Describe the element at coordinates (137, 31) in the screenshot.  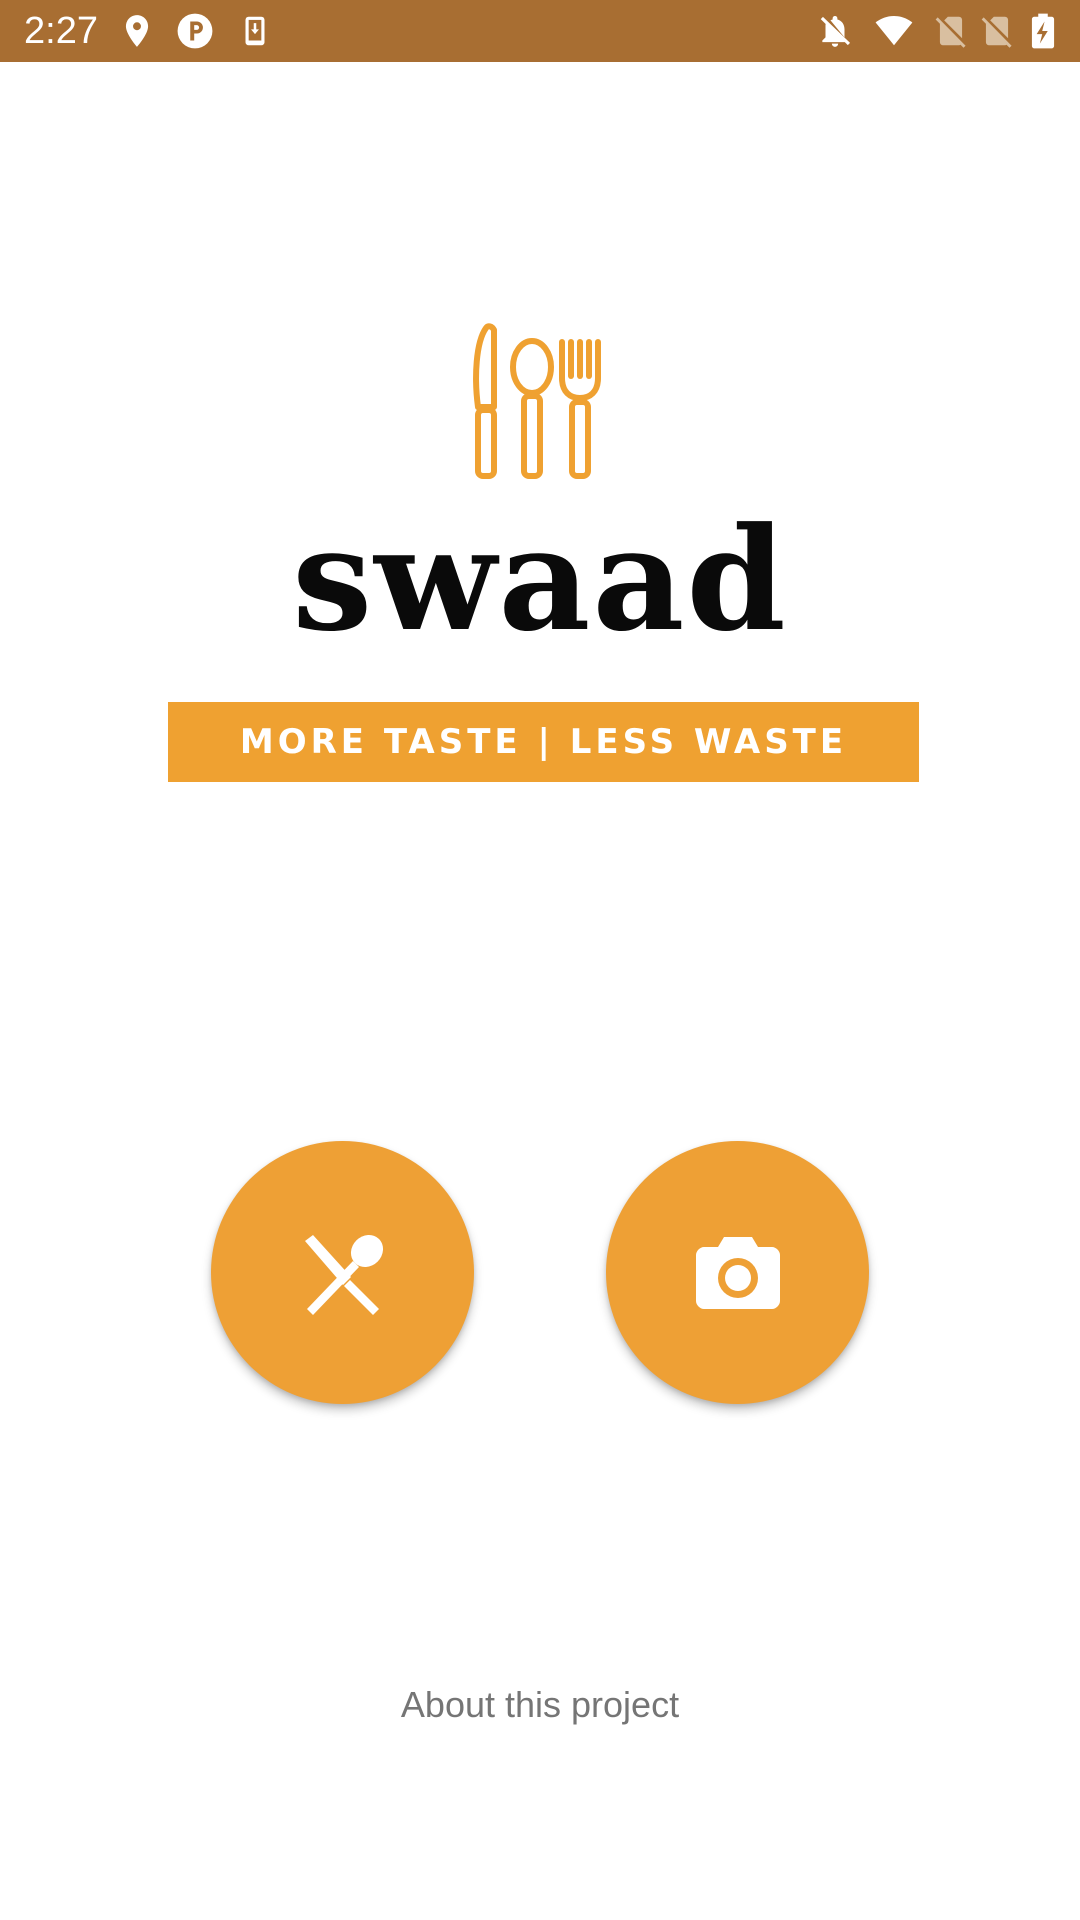
I see `location-pin-icon` at that location.